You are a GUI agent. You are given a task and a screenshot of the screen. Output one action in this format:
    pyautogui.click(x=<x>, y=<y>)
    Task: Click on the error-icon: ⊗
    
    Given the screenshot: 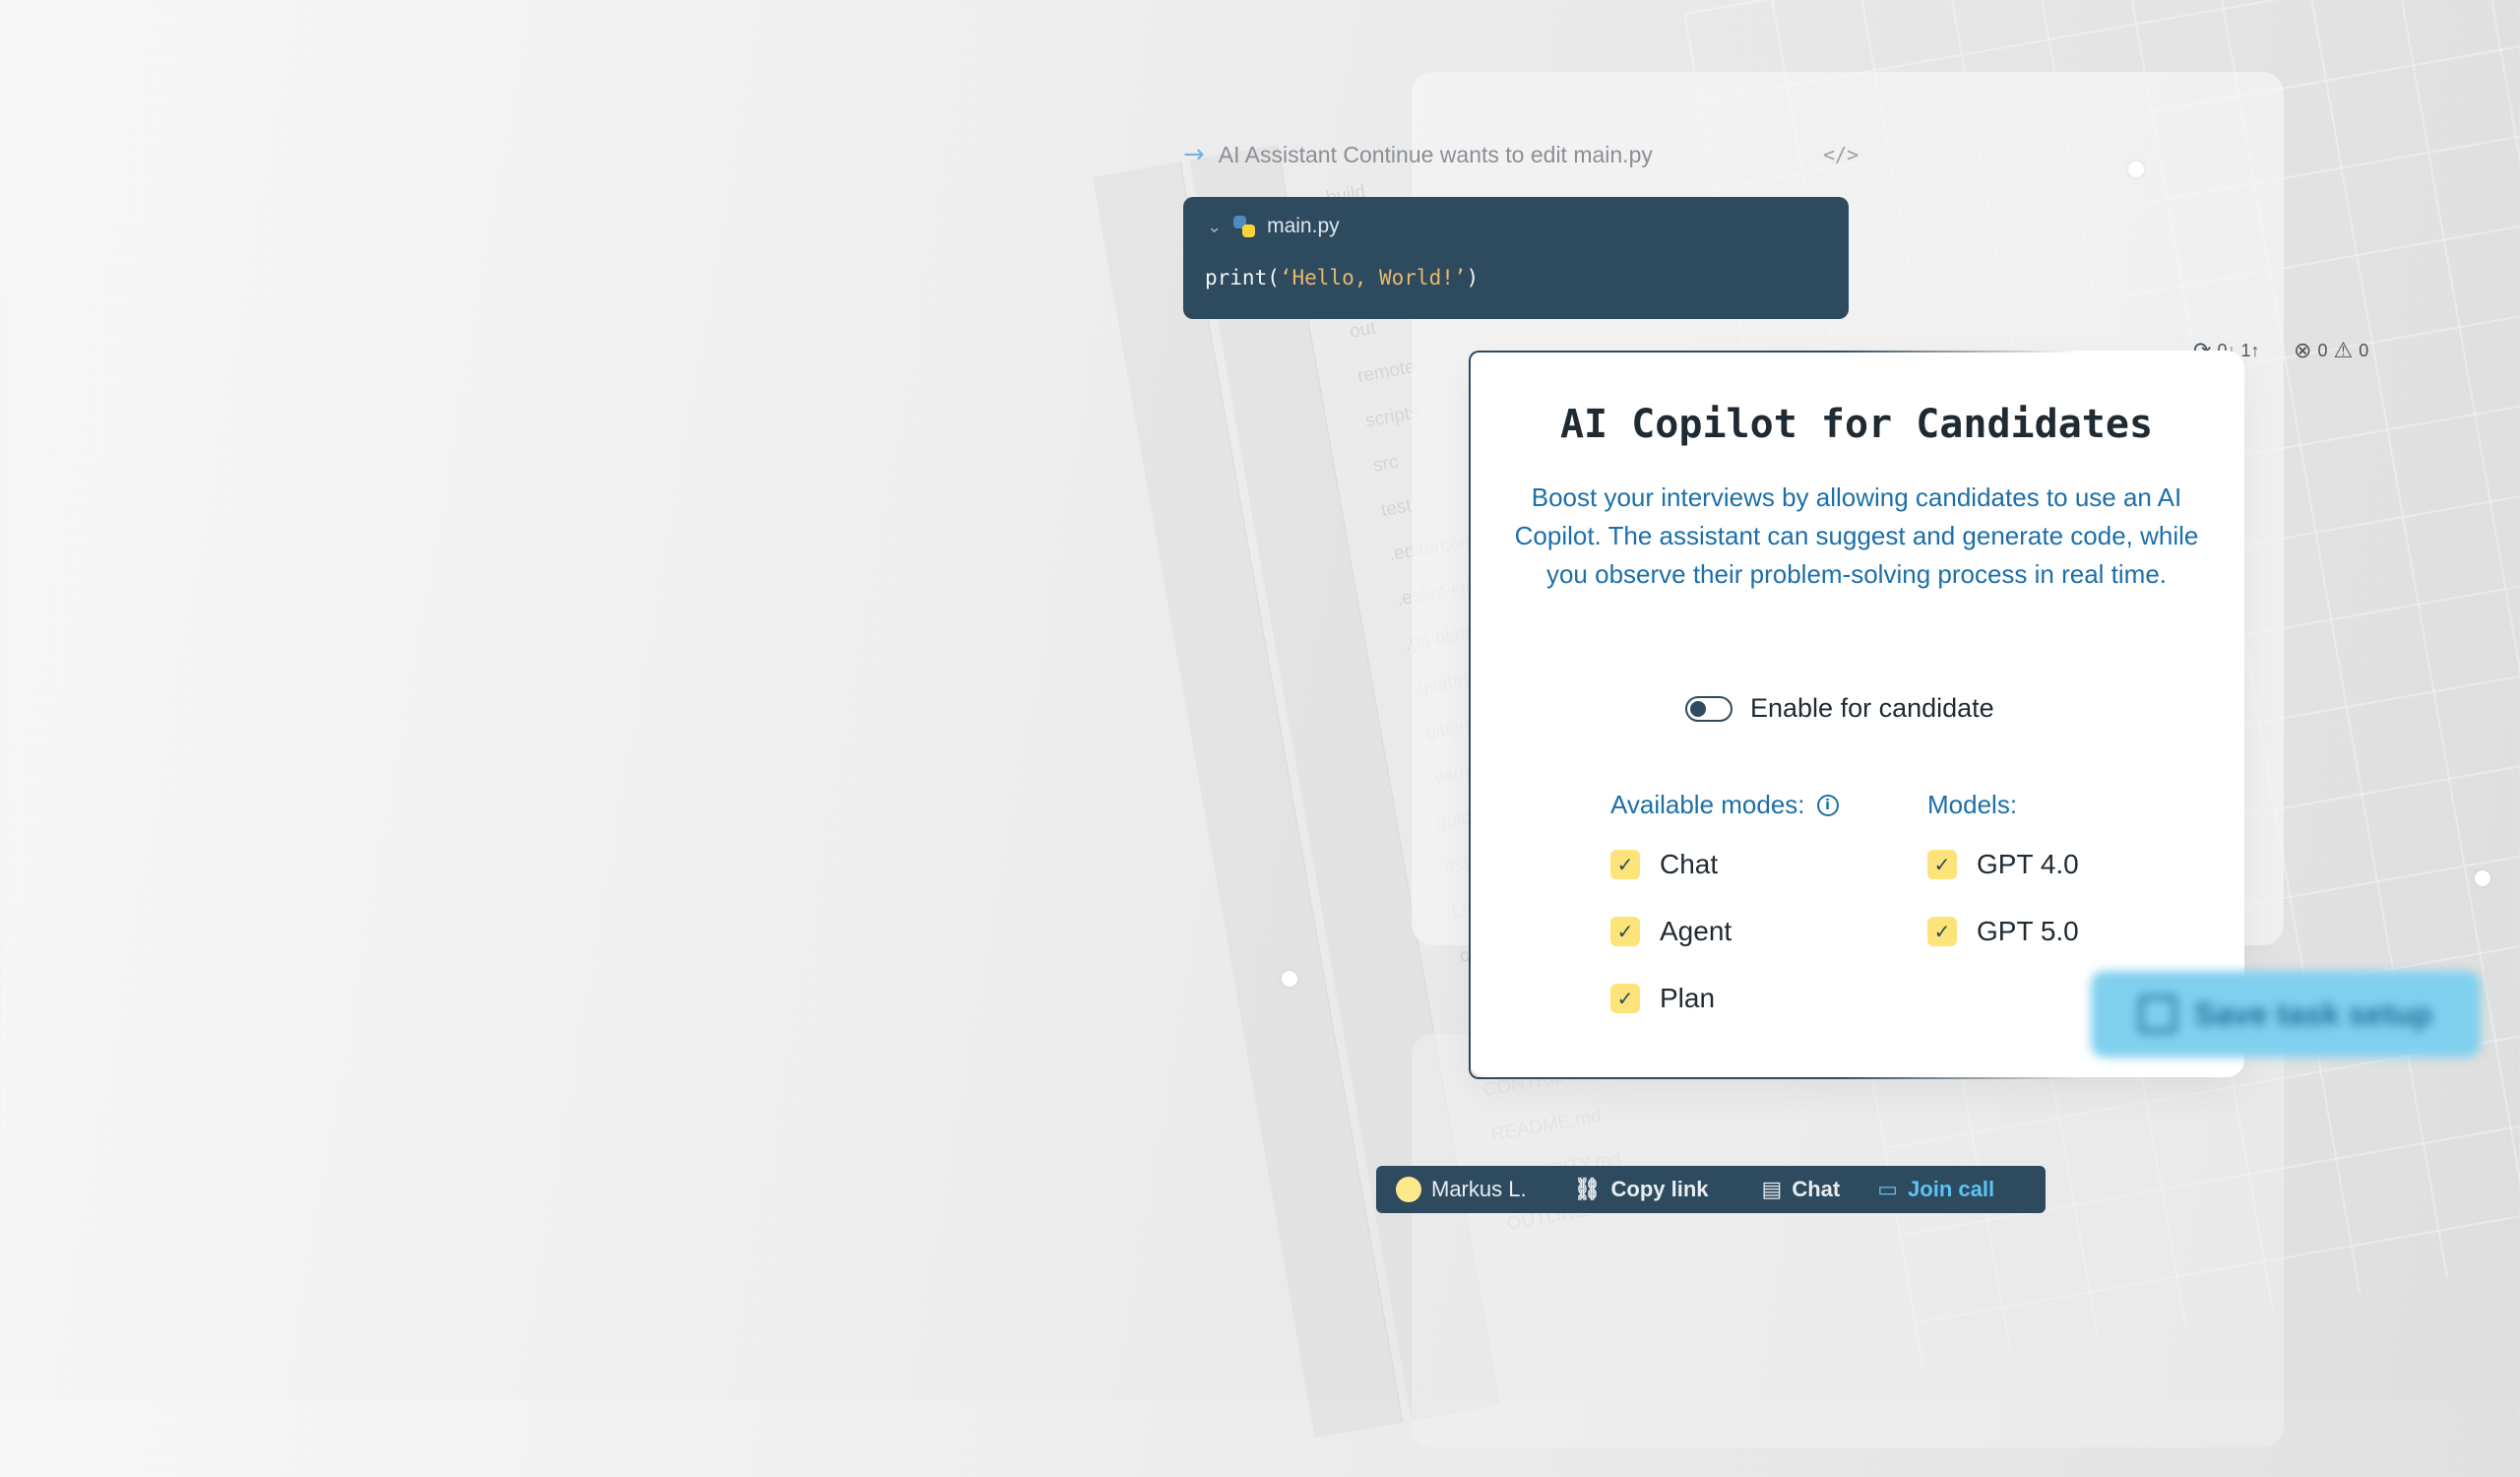 What is the action you would take?
    pyautogui.click(x=2303, y=351)
    